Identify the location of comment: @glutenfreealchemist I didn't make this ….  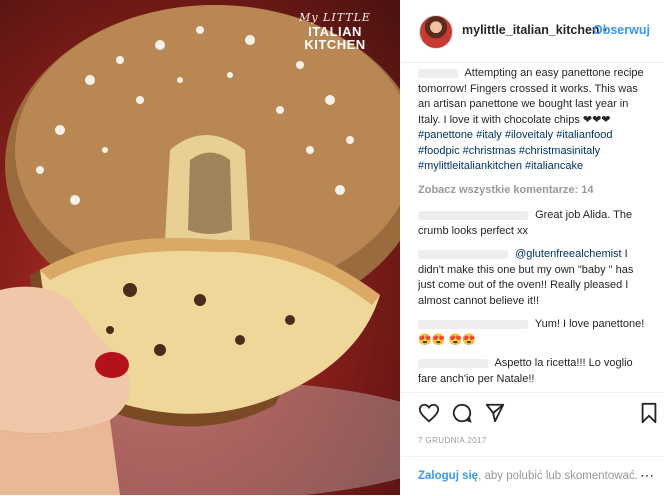
(533, 278).